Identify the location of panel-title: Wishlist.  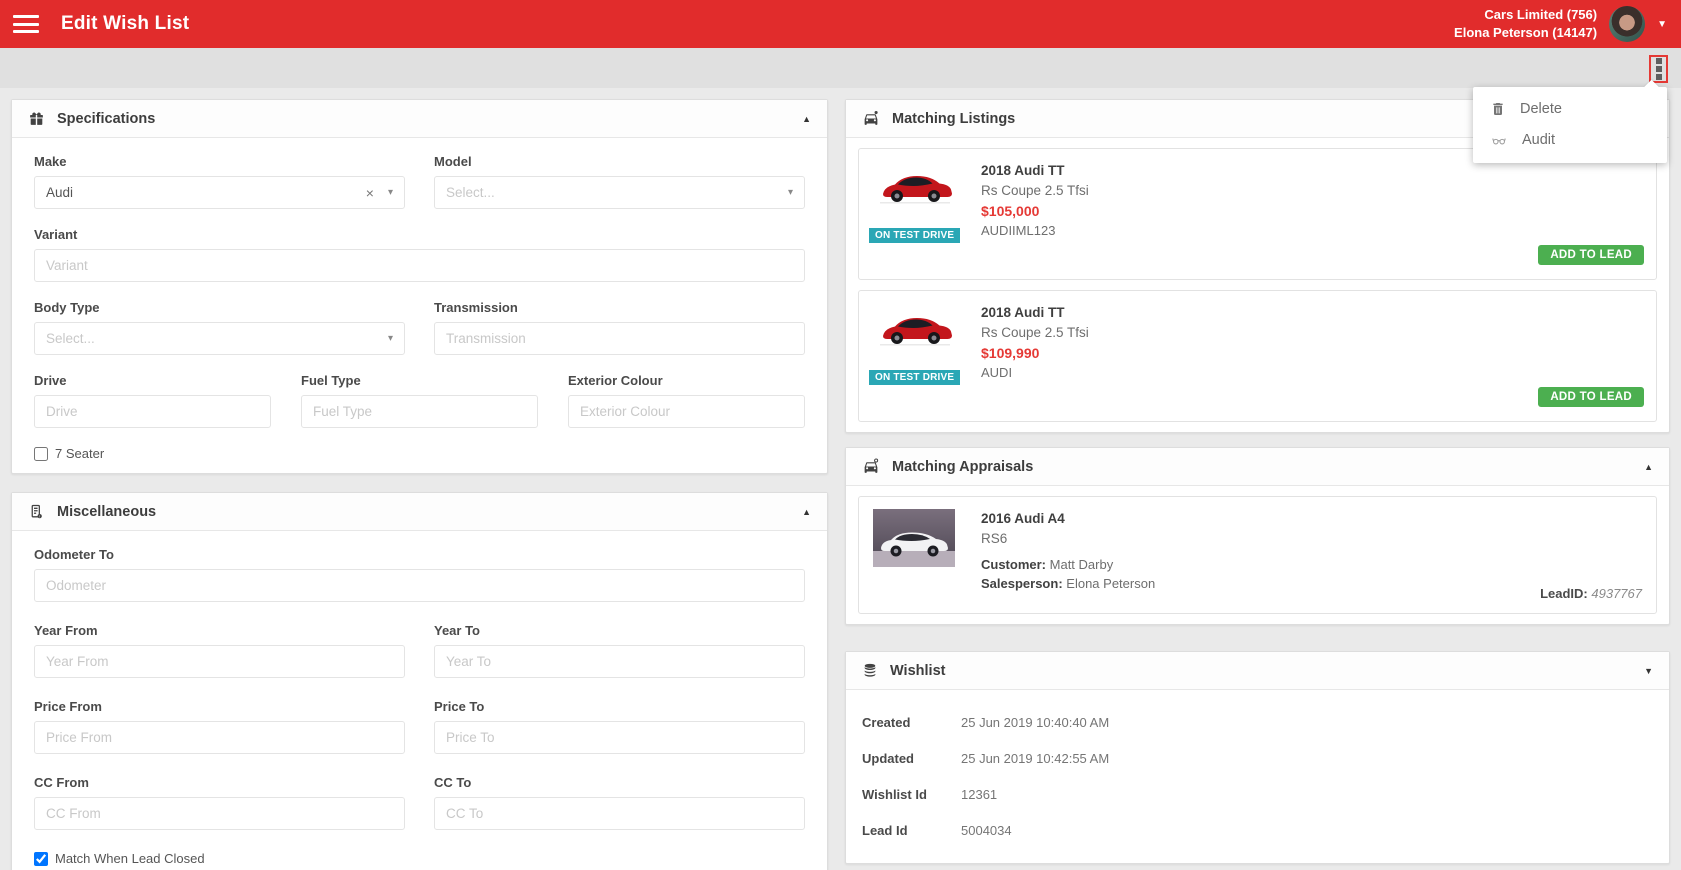
(918, 670).